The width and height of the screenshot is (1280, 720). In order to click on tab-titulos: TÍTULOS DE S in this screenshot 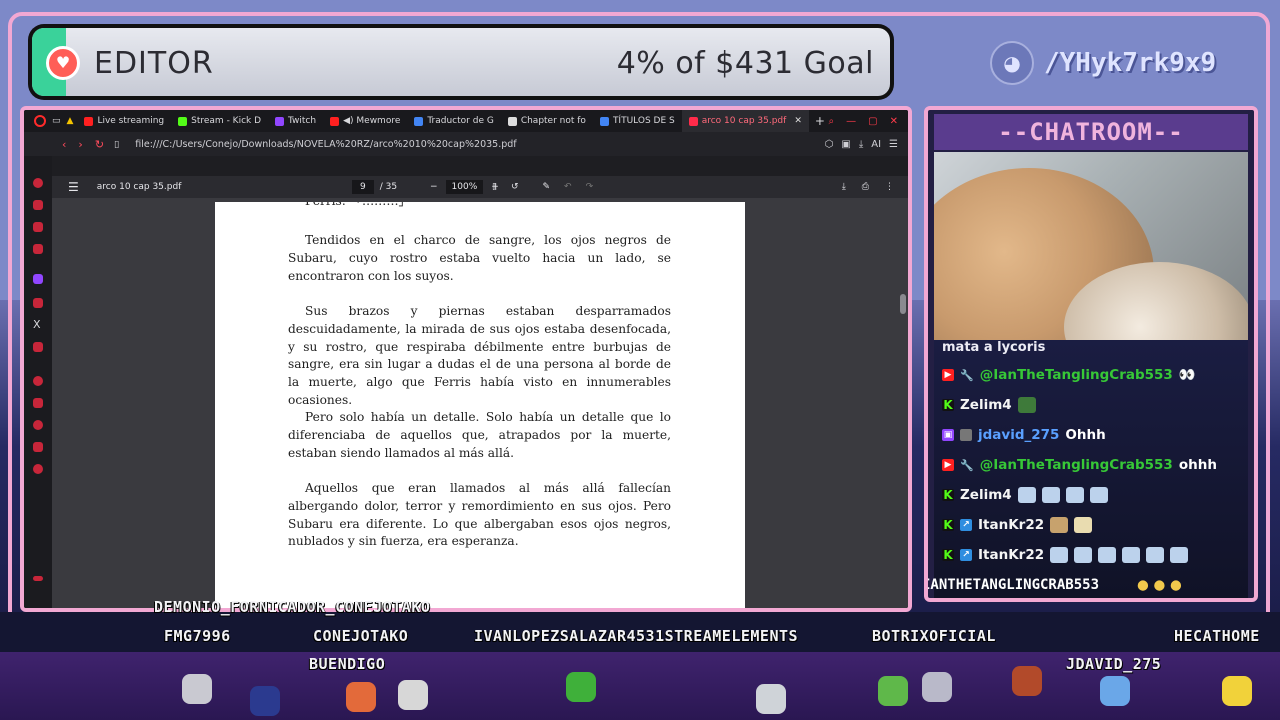, I will do `click(637, 121)`.